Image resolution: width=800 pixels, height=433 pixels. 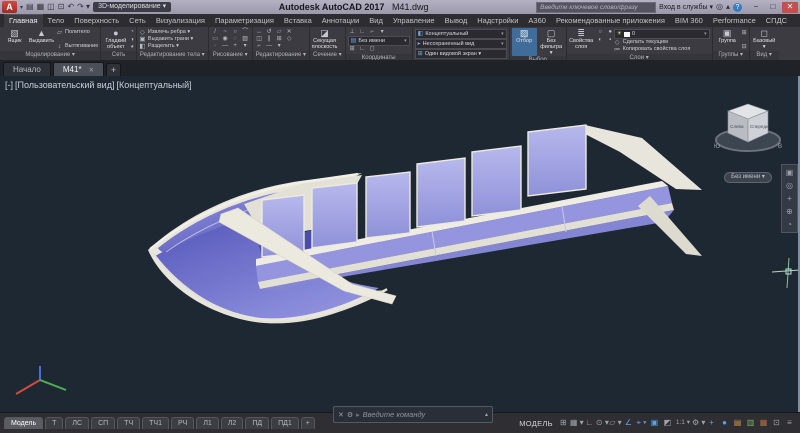 I want to click on ribbon-tab: Поверхность, so click(x=96, y=20).